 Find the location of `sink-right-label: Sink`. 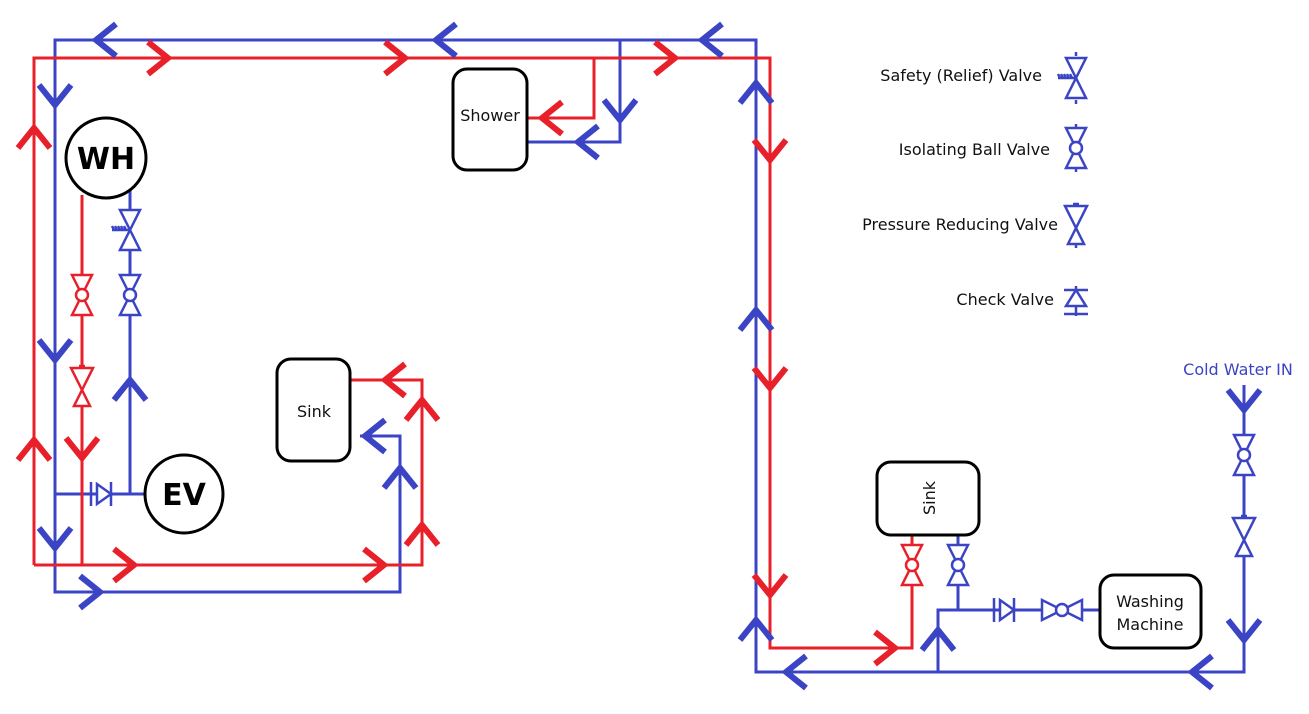

sink-right-label: Sink is located at coordinates (929, 497).